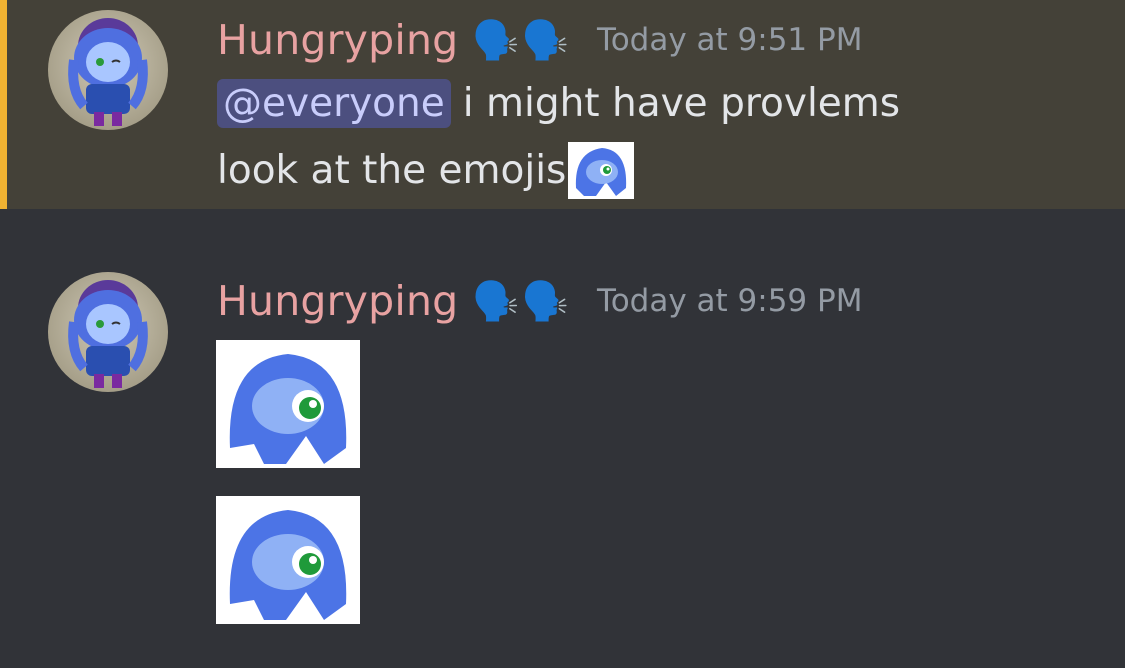 The width and height of the screenshot is (1125, 668). Describe the element at coordinates (729, 301) in the screenshot. I see `timestamp: Today at 9:59 PM` at that location.